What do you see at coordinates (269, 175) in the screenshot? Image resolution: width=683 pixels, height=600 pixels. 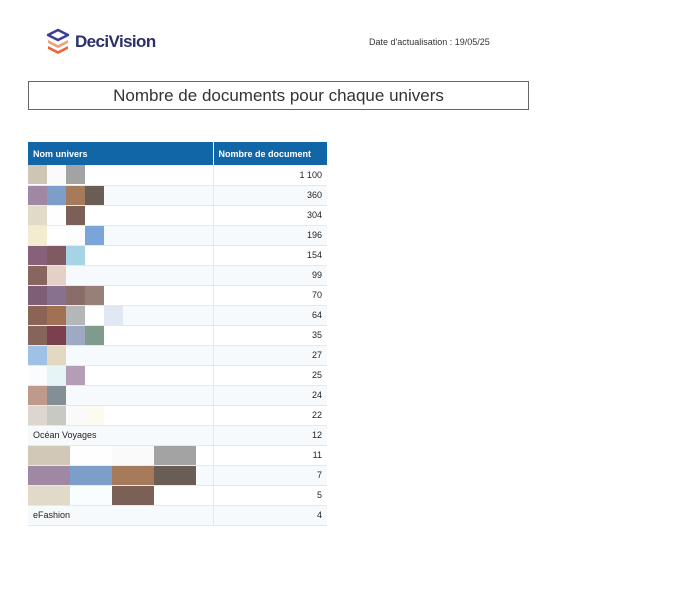 I see `document-count-cell: 1 100` at bounding box center [269, 175].